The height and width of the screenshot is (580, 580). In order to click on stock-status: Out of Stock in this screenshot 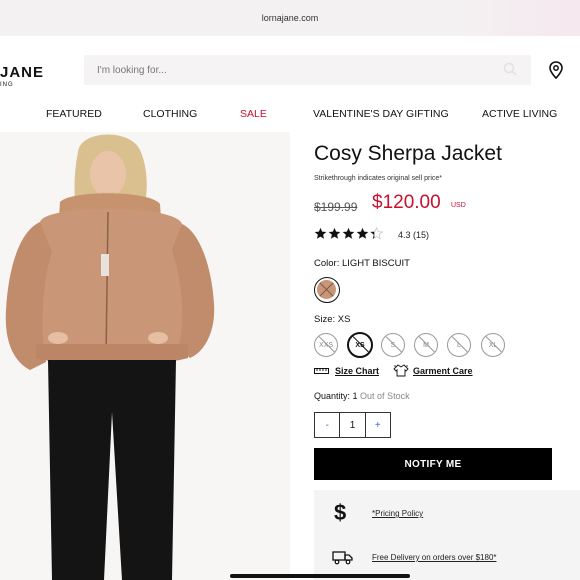, I will do `click(385, 396)`.